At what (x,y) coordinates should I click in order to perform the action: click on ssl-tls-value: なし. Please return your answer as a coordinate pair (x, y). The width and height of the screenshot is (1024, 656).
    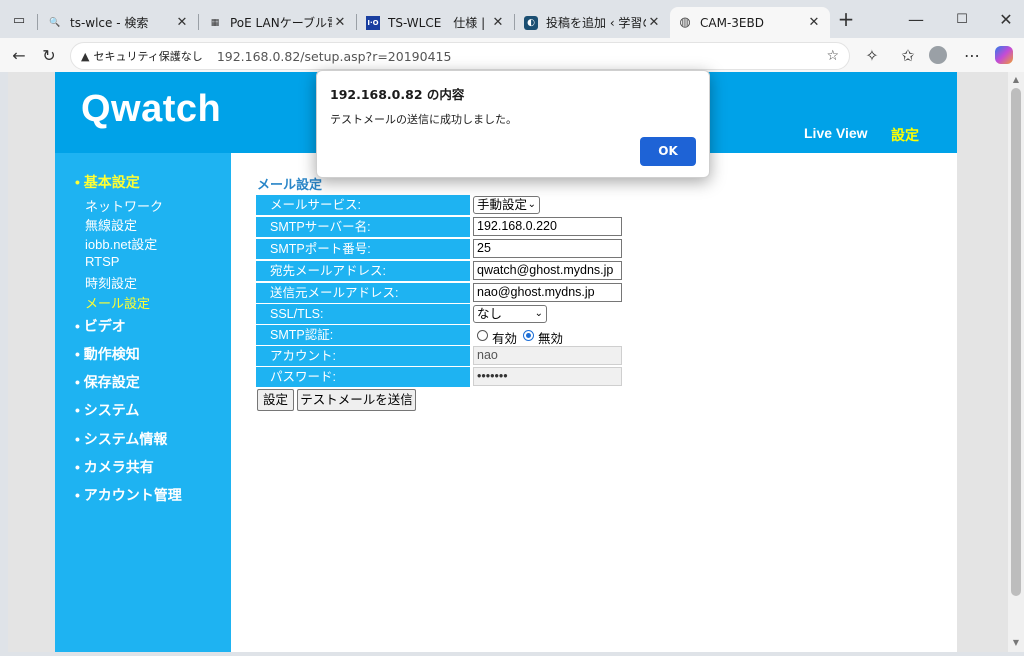
    Looking at the image, I should click on (490, 314).